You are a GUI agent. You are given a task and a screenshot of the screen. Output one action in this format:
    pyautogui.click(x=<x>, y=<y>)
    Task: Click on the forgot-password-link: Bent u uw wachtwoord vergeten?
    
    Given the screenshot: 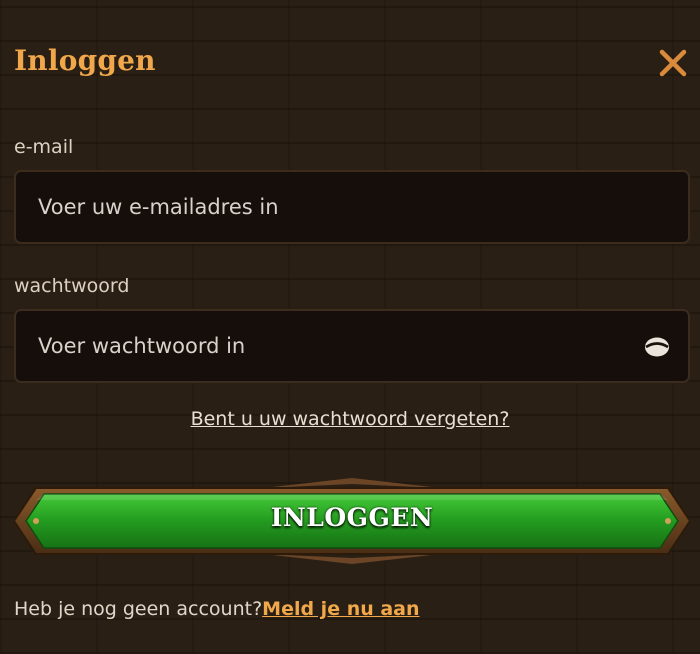 What is the action you would take?
    pyautogui.click(x=350, y=419)
    